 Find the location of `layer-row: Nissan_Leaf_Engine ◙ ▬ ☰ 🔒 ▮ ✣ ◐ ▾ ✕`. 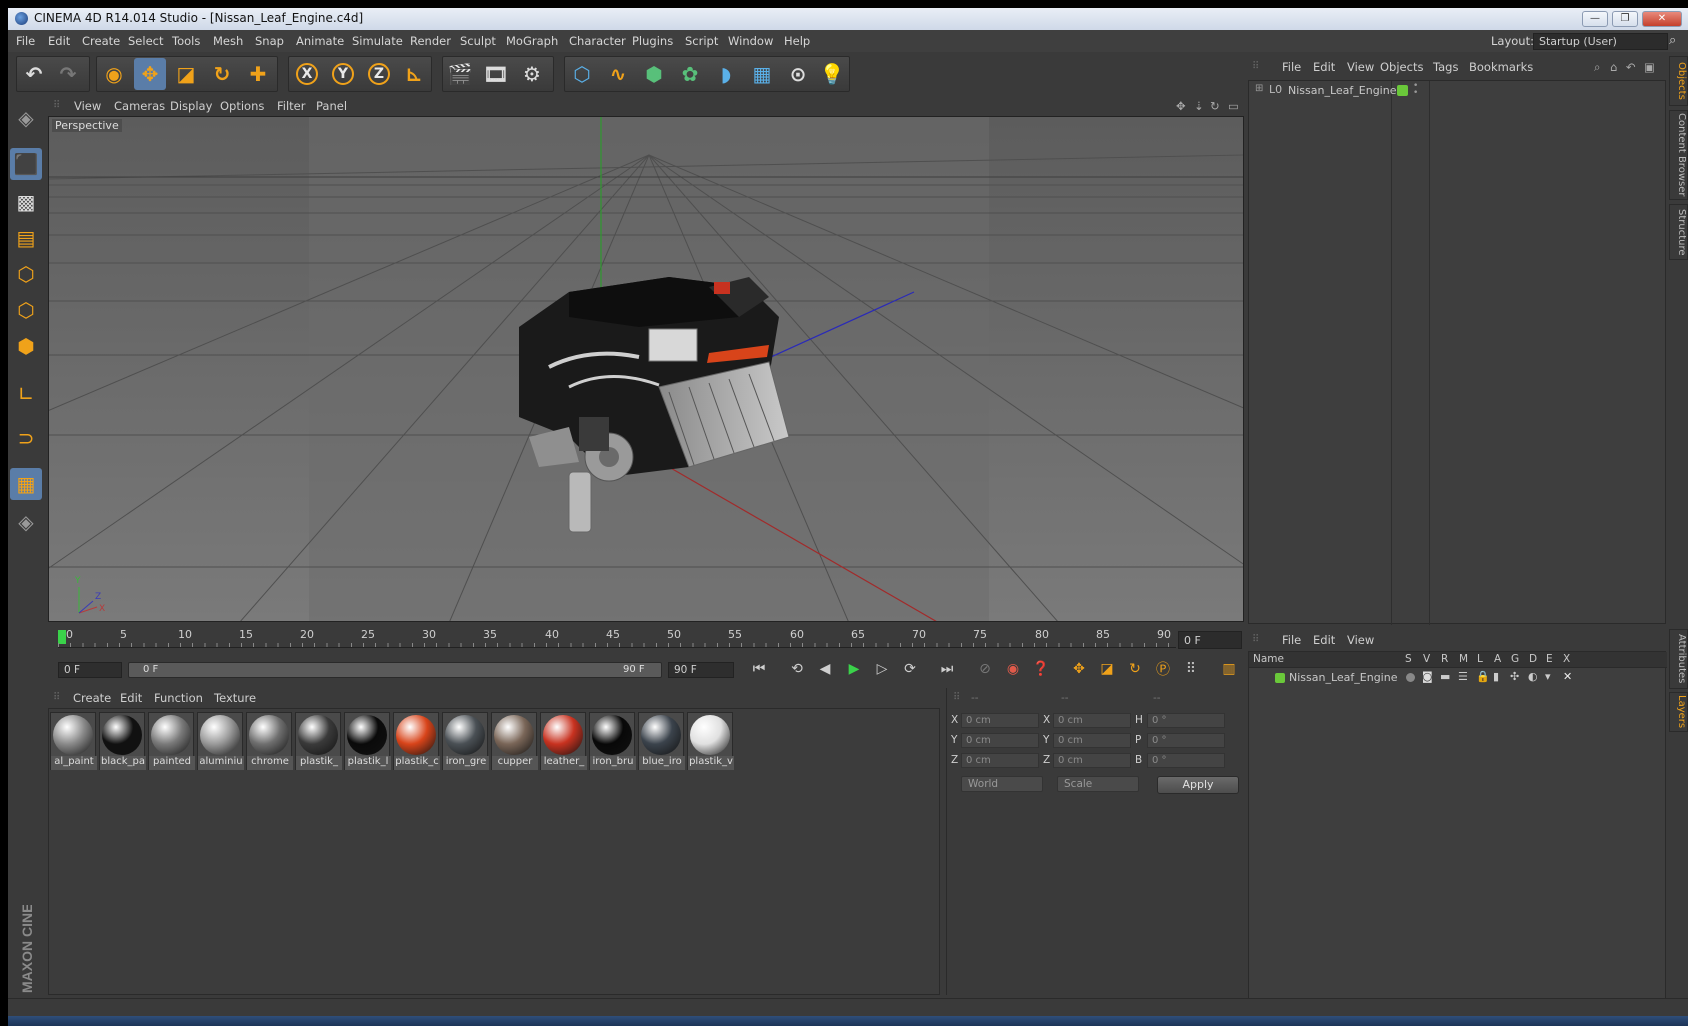

layer-row: Nissan_Leaf_Engine ◙ ▬ ☰ 🔒 ▮ ✣ ◐ ▾ ✕ is located at coordinates (1458, 678).